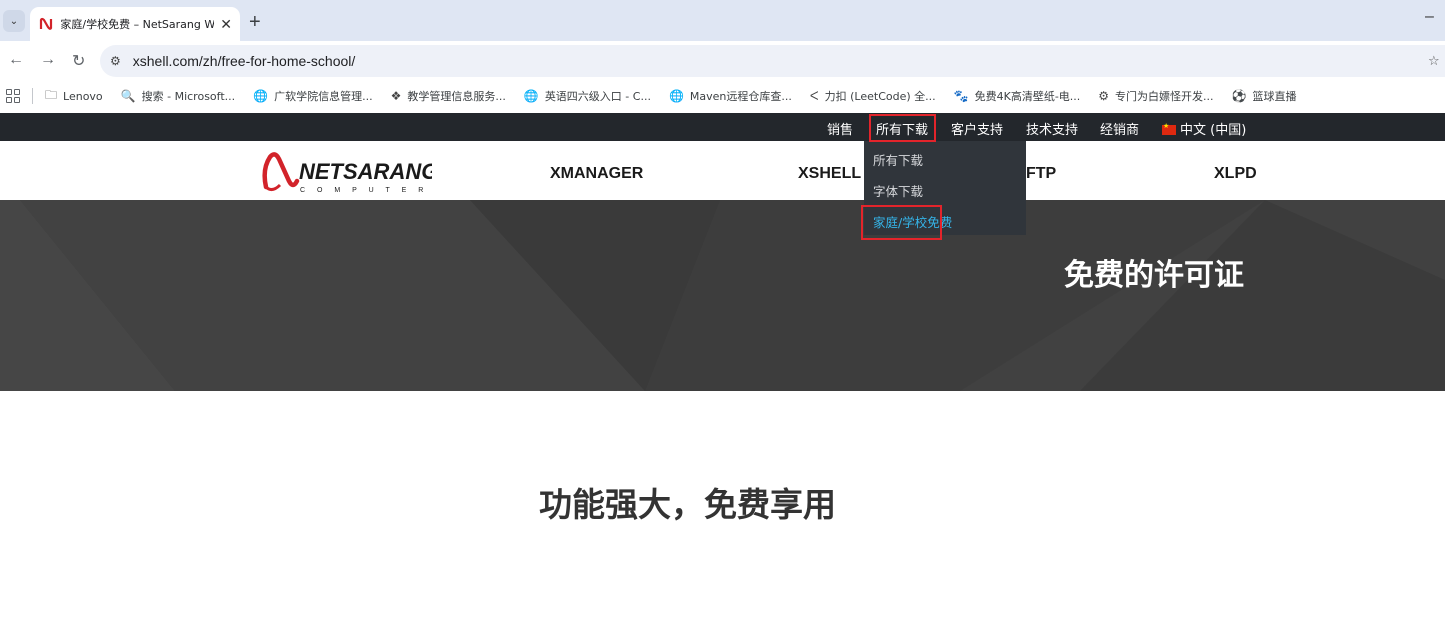 This screenshot has width=1445, height=625. Describe the element at coordinates (902, 128) in the screenshot. I see `highlight-box-all-downloads` at that location.